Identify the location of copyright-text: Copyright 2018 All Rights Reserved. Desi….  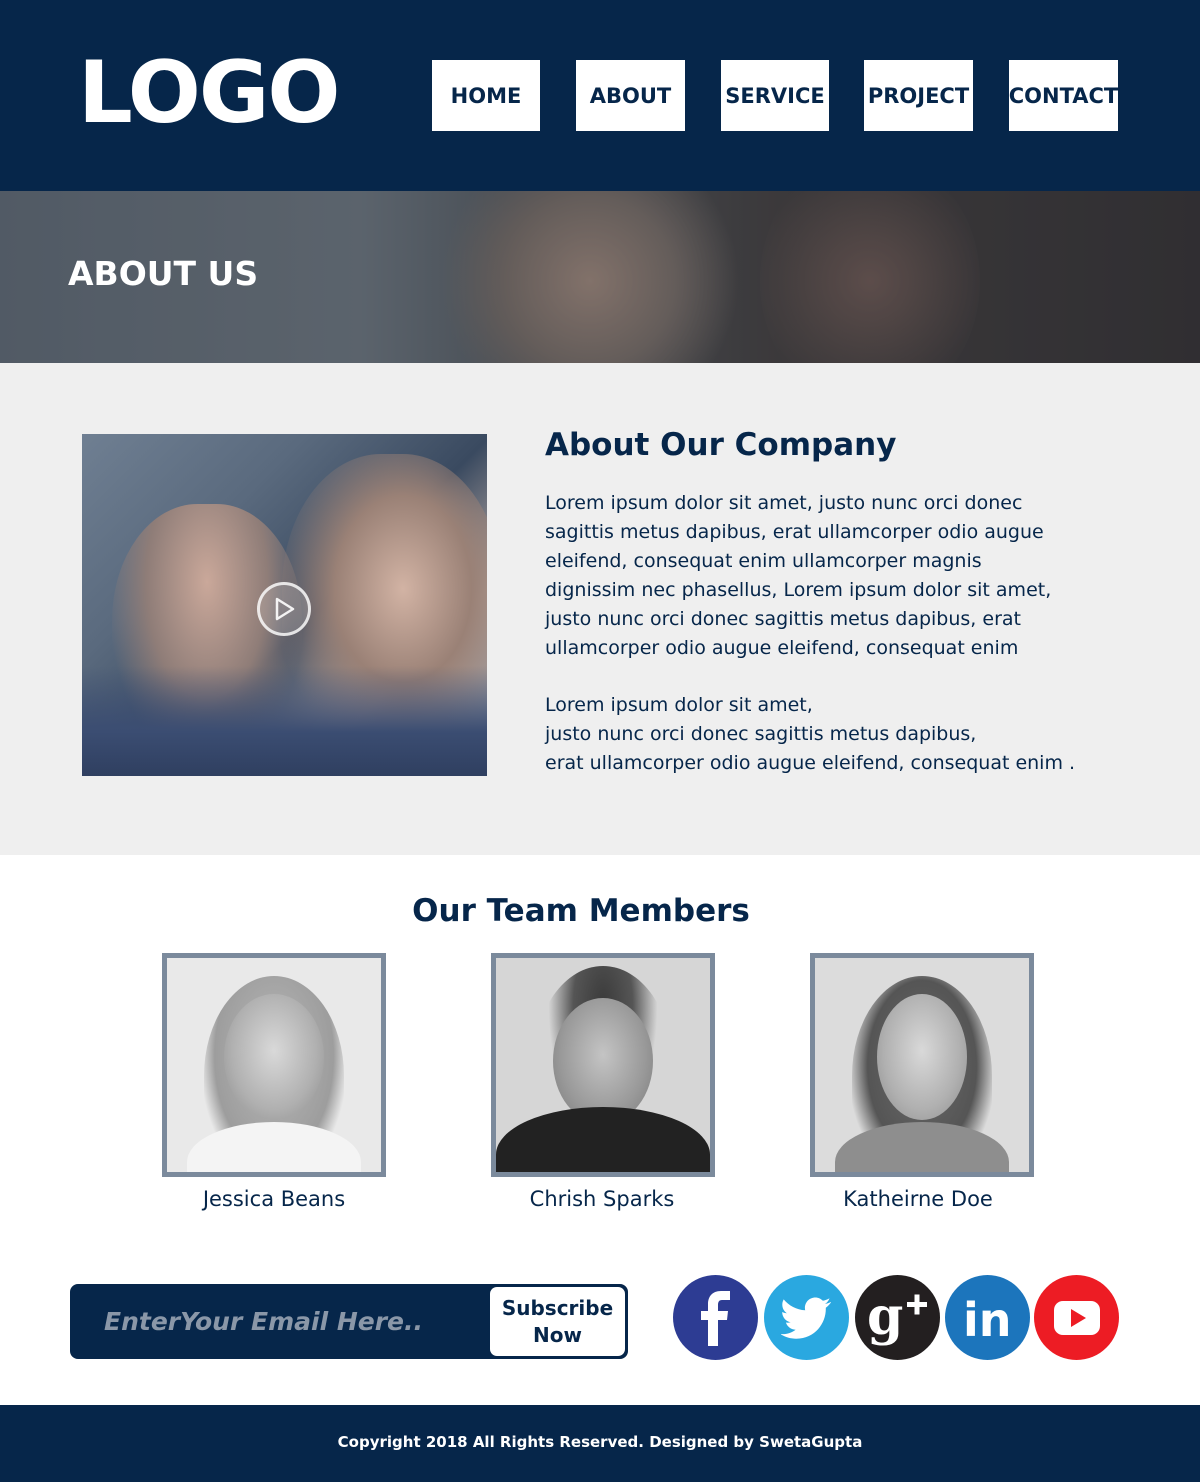
(600, 1442).